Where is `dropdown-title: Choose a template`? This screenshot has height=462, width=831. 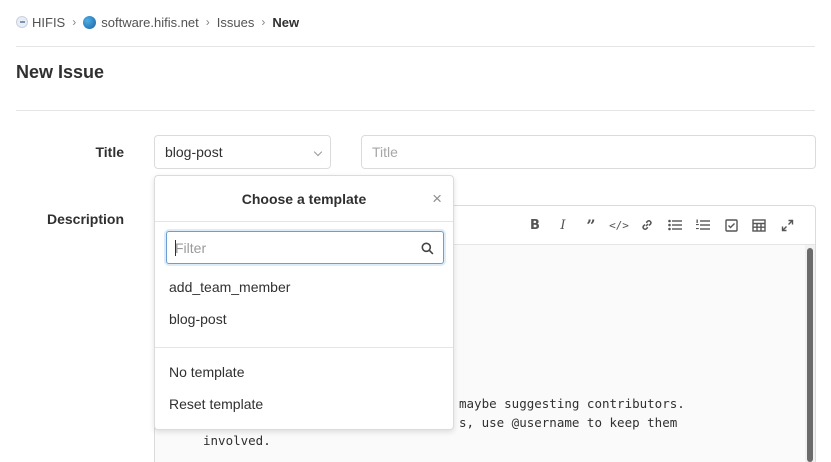
dropdown-title: Choose a template is located at coordinates (304, 199).